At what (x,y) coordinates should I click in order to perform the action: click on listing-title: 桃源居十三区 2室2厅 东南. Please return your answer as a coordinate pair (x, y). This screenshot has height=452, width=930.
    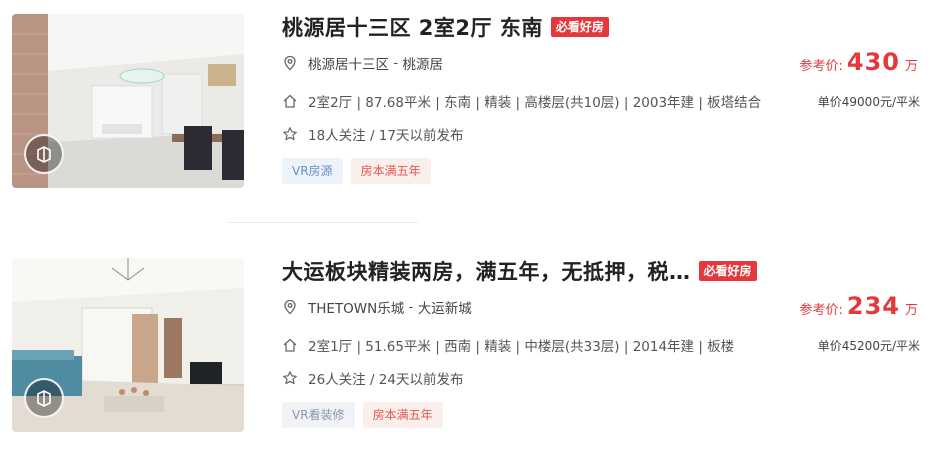
    Looking at the image, I should click on (412, 27).